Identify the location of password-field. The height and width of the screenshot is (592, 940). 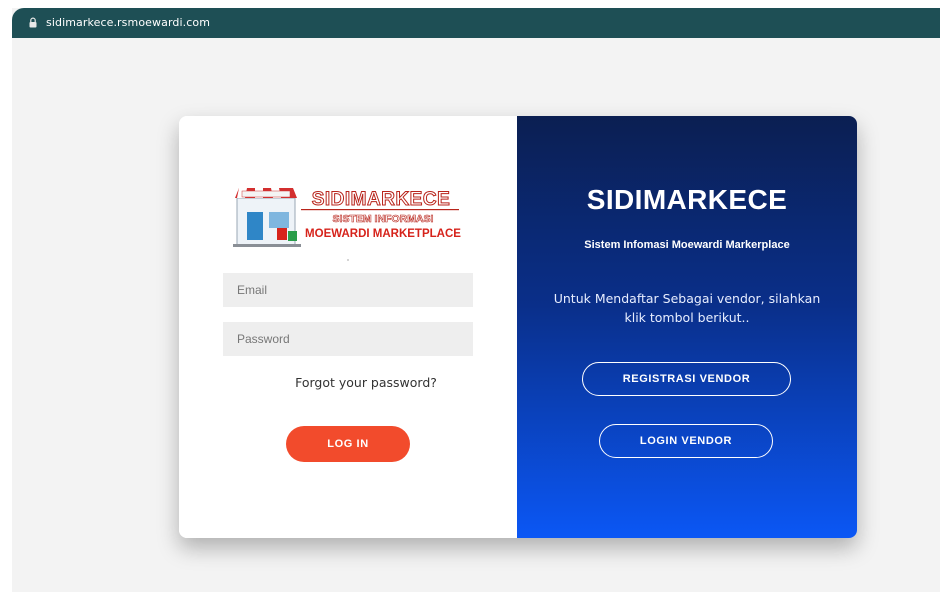
(348, 339).